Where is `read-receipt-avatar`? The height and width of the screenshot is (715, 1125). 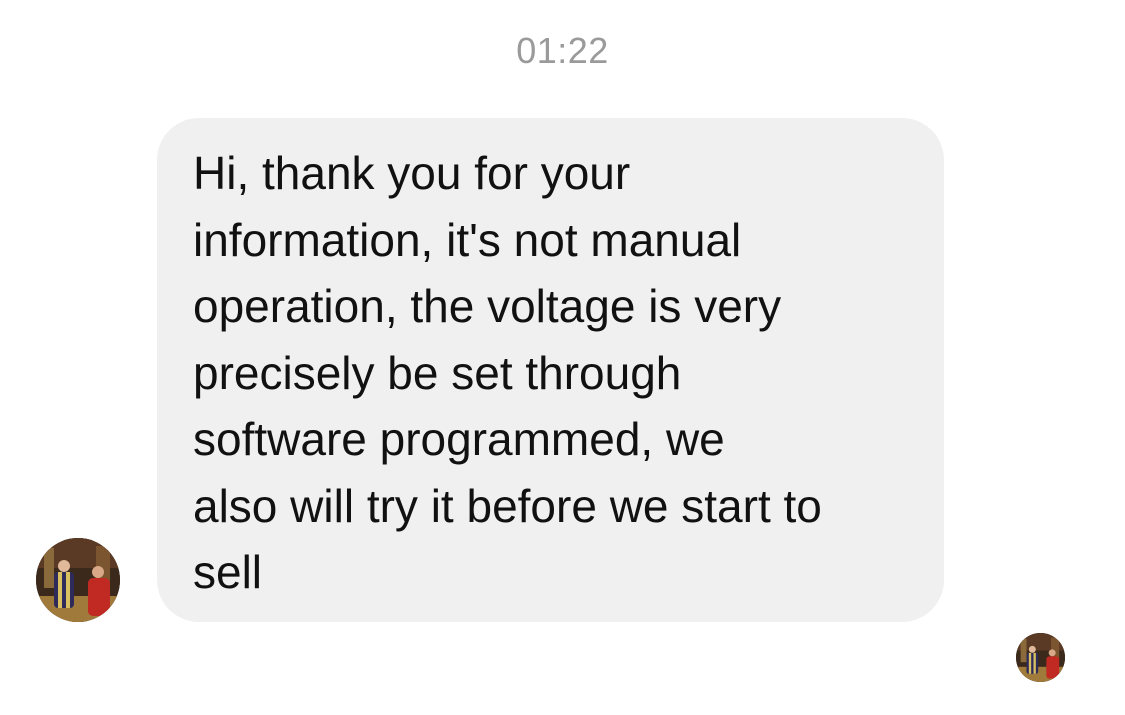 read-receipt-avatar is located at coordinates (1040, 657).